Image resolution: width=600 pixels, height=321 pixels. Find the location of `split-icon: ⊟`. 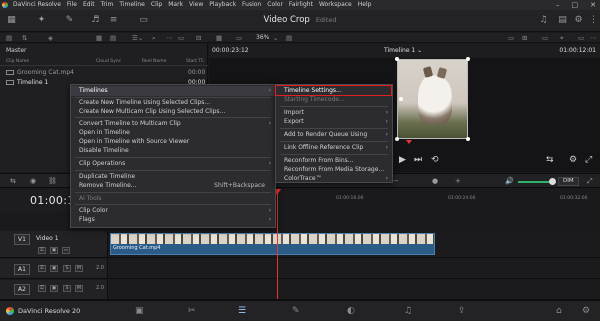

split-icon: ⊟ is located at coordinates (198, 38).